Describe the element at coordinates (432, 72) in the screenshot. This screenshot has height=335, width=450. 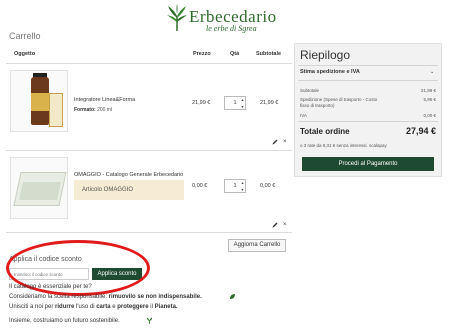
I see `chevron-down-icon: ⌄` at that location.